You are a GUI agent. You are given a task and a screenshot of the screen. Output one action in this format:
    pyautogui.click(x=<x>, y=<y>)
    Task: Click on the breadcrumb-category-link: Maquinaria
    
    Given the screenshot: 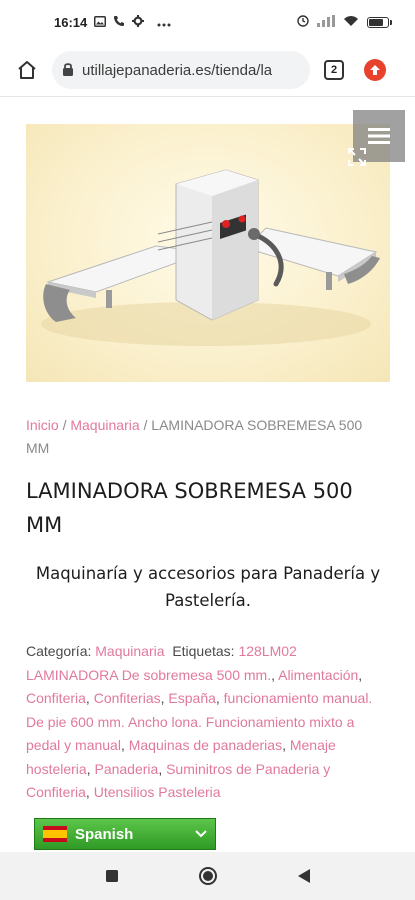 What is the action you would take?
    pyautogui.click(x=104, y=425)
    